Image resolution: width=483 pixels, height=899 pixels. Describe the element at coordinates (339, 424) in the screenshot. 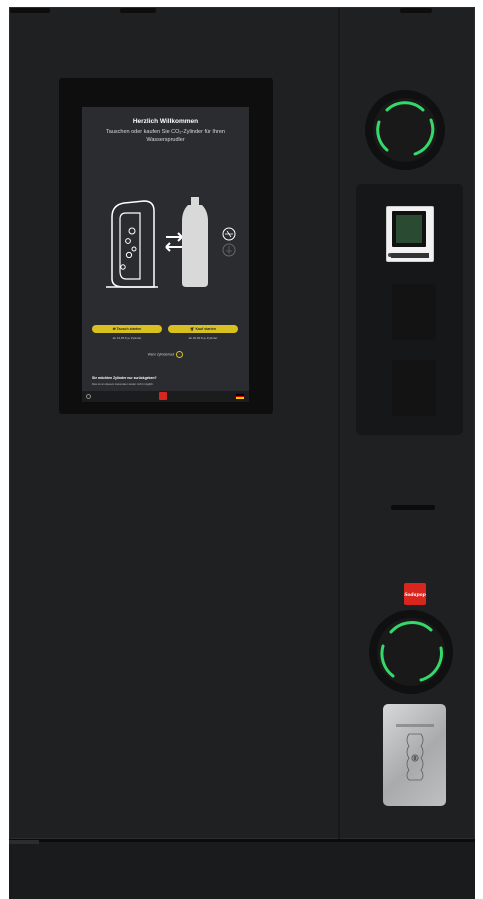

I see `panel-divider` at that location.